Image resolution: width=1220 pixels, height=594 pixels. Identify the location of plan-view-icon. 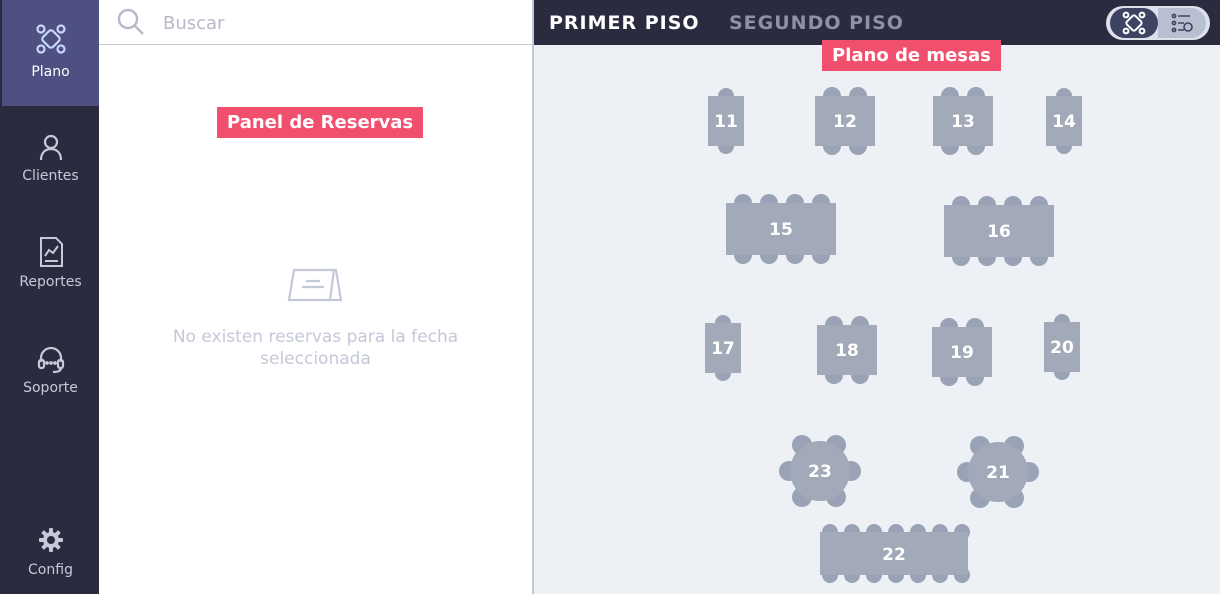
(1134, 23).